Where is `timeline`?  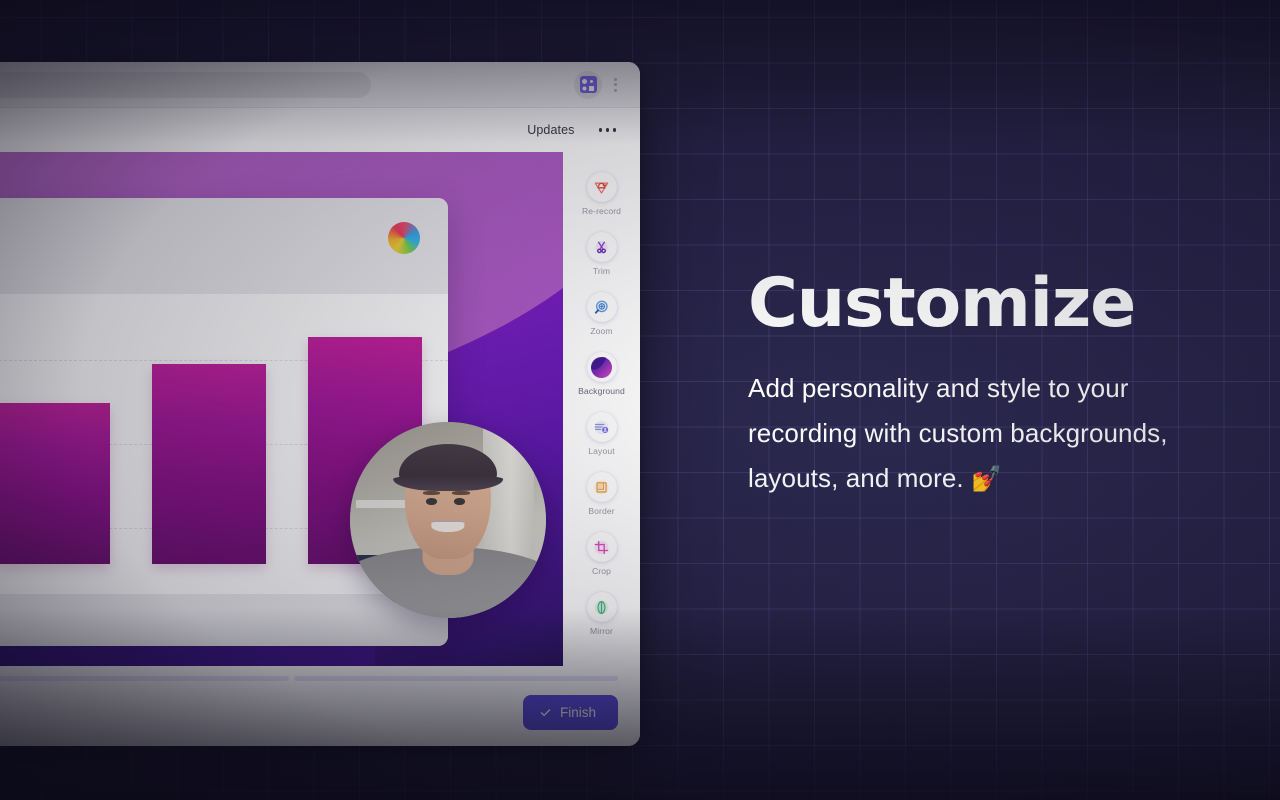
timeline is located at coordinates (309, 678).